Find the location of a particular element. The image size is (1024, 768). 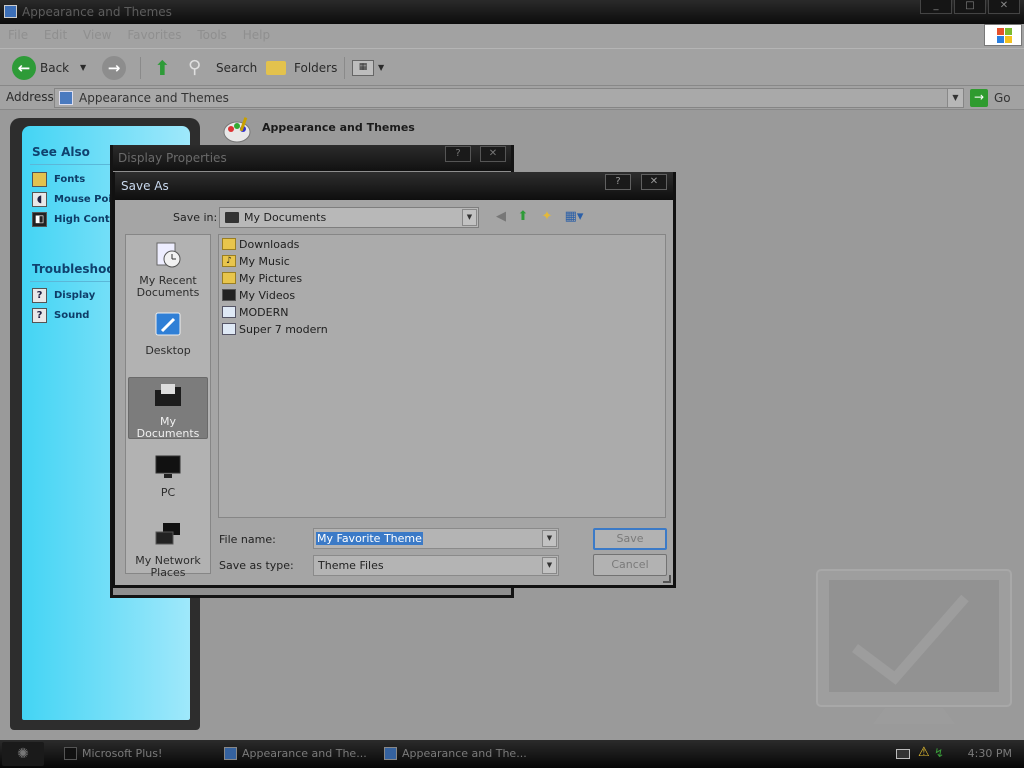

back-nav-icon: ◀ is located at coordinates (501, 217).